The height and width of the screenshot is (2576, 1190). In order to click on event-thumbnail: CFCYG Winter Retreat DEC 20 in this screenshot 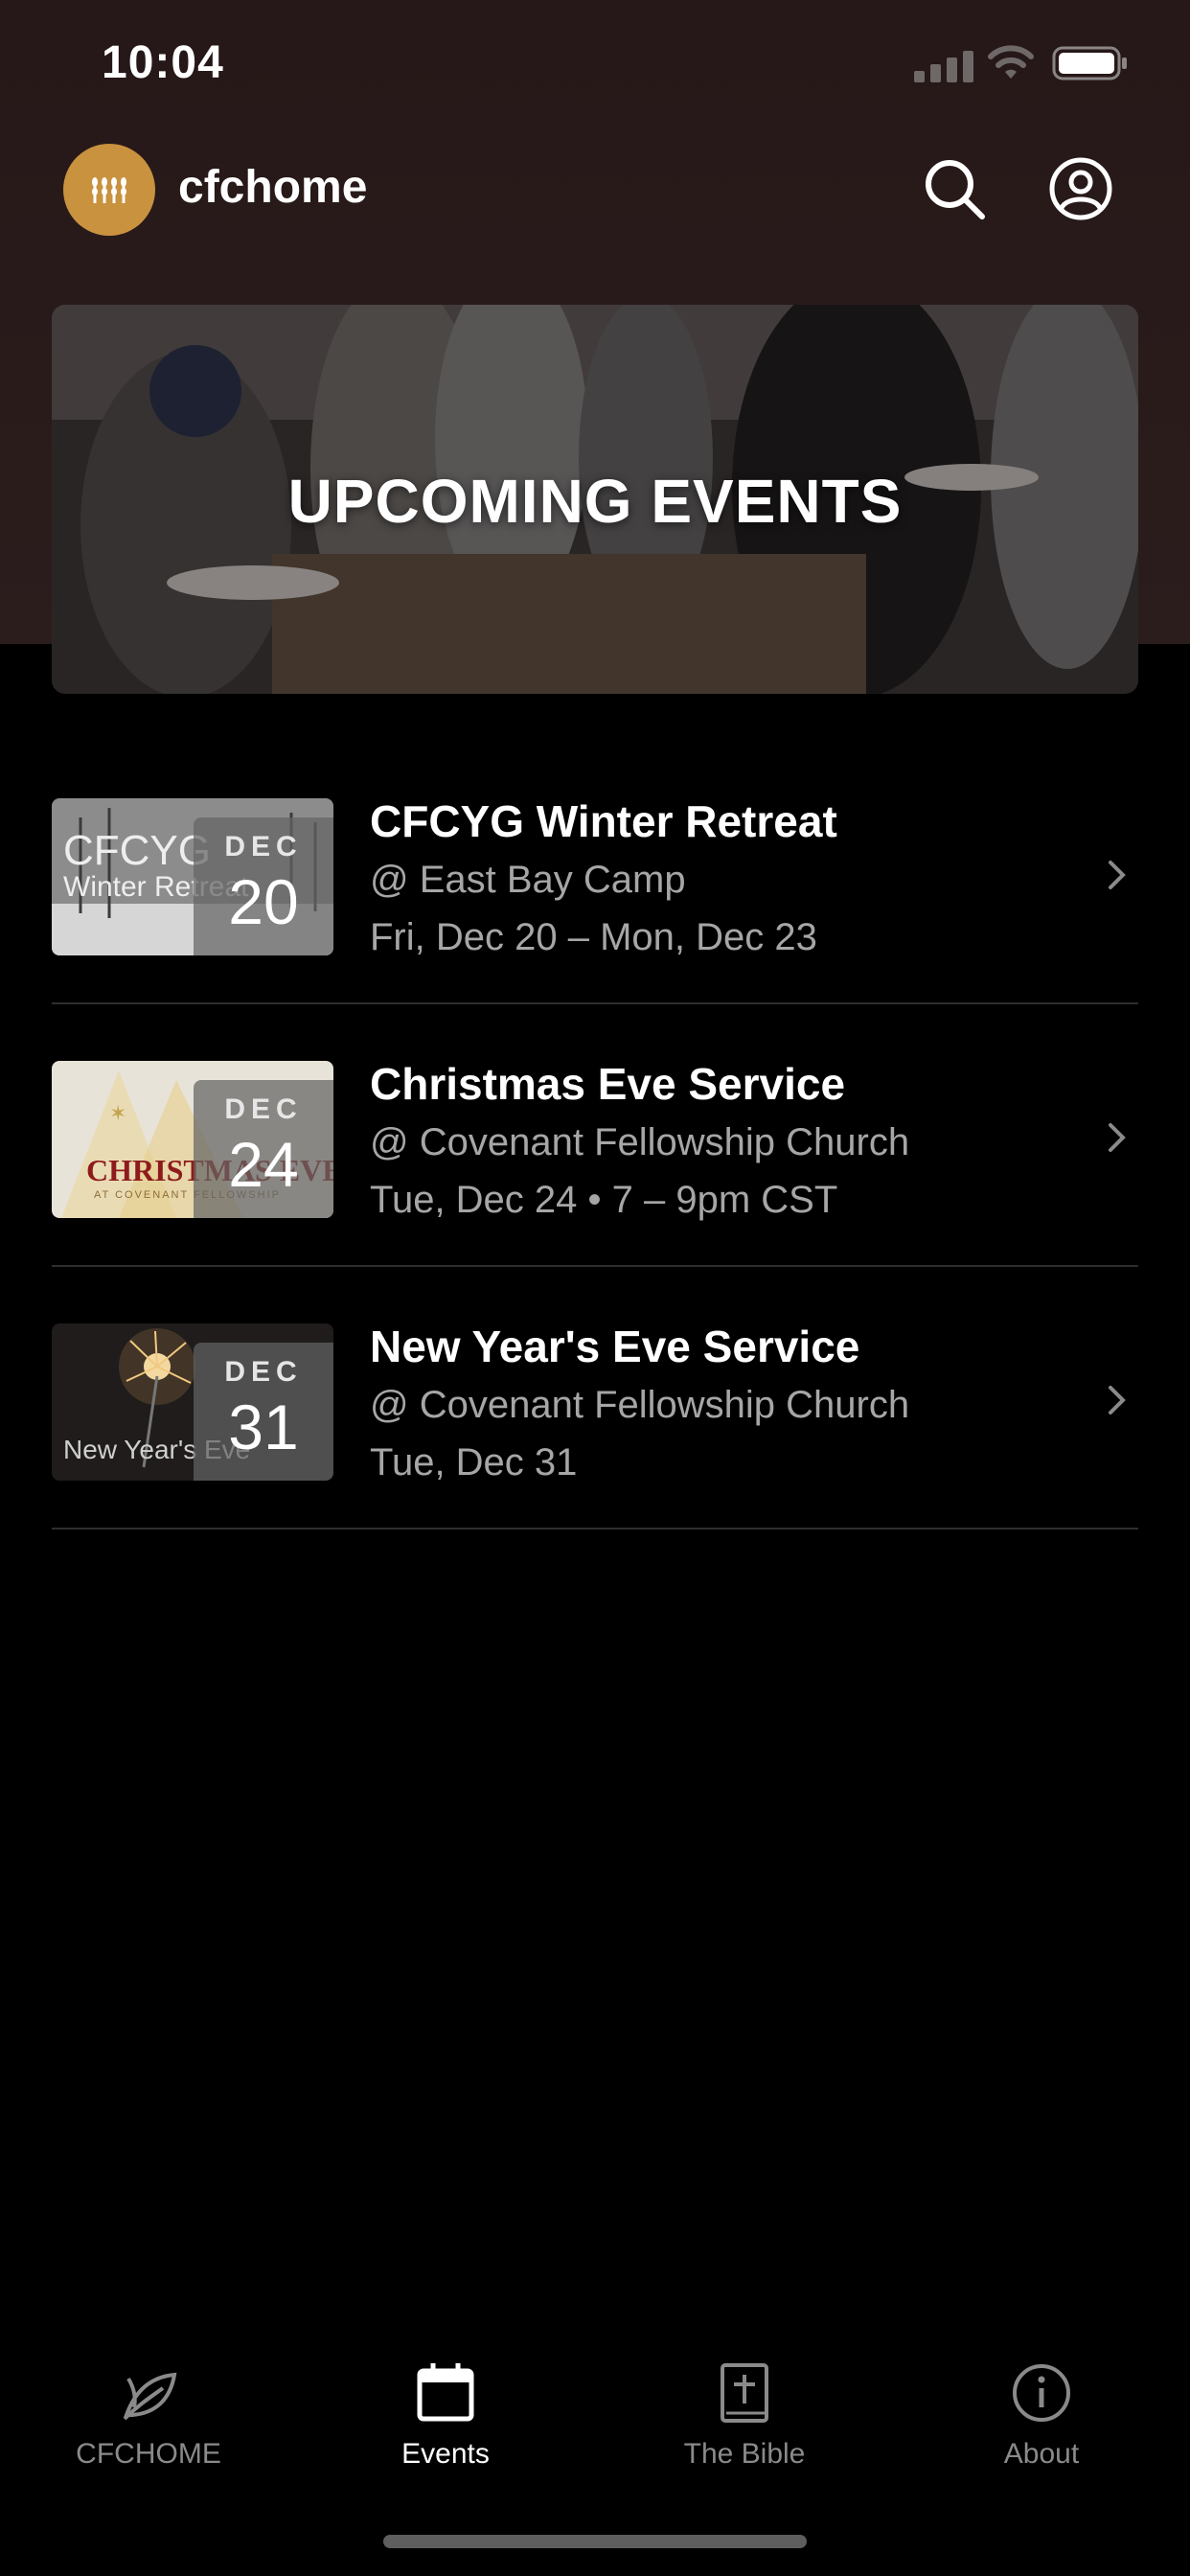, I will do `click(193, 876)`.